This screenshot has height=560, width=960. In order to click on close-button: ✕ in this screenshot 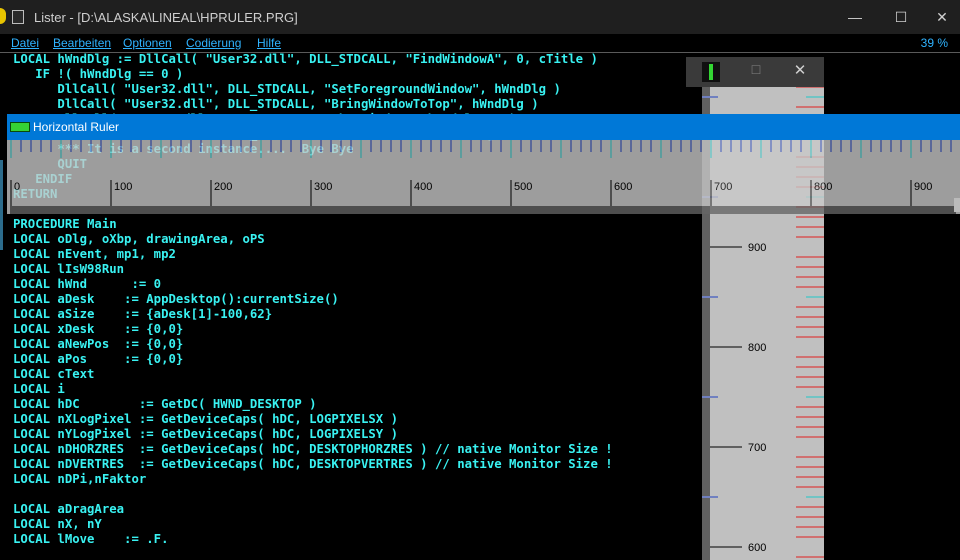, I will do `click(942, 17)`.